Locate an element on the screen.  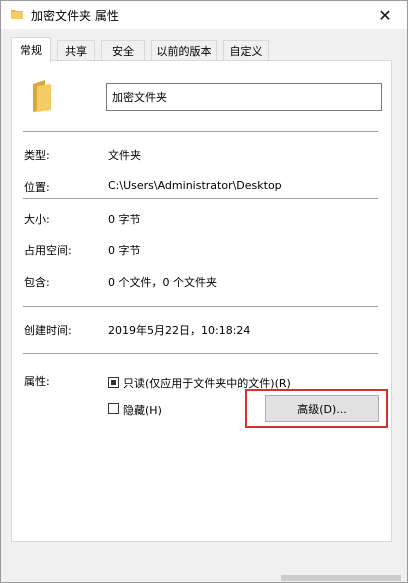
location-value: C:\Users\Administrator\Desktop is located at coordinates (195, 185).